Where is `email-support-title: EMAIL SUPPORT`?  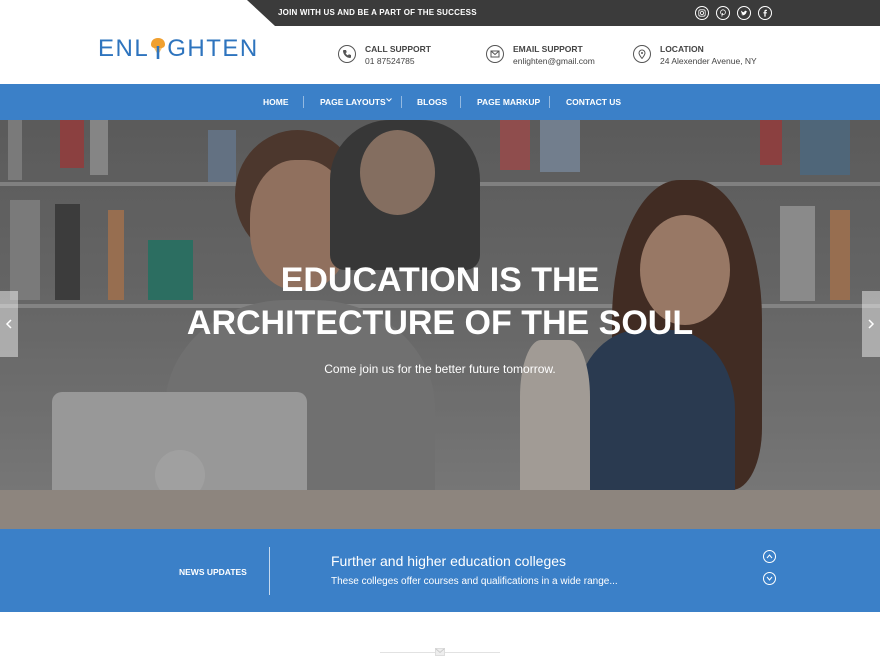
email-support-title: EMAIL SUPPORT is located at coordinates (548, 49).